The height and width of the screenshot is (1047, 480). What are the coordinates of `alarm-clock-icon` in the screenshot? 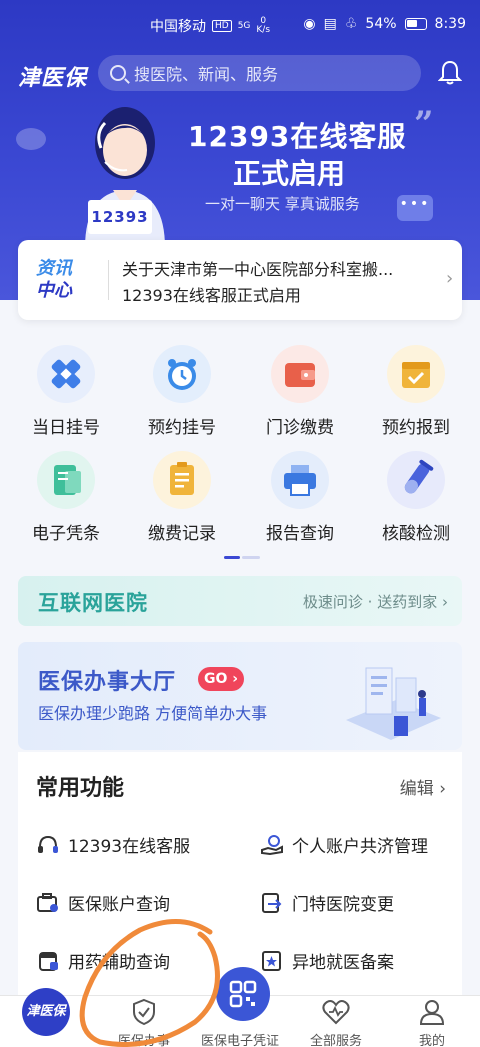 It's located at (182, 374).